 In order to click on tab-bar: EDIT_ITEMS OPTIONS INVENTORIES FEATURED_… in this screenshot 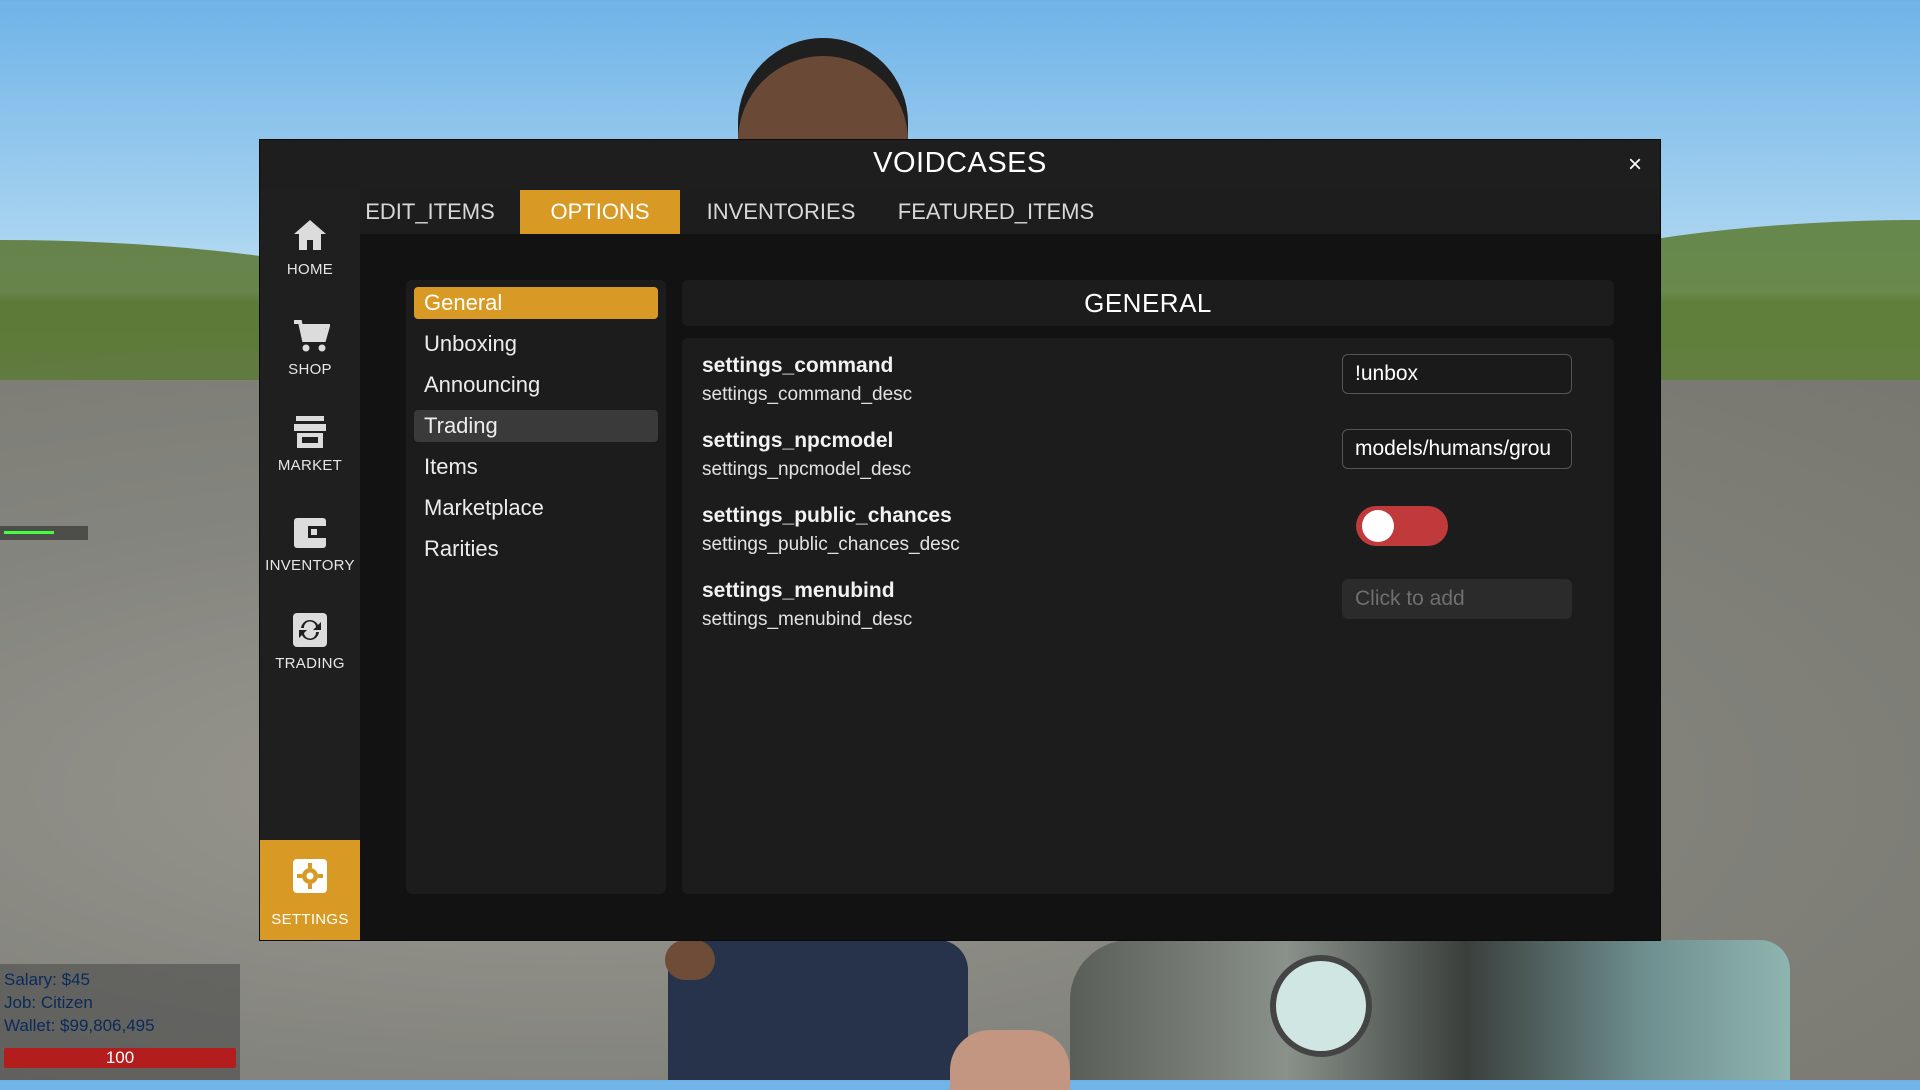, I will do `click(1010, 212)`.